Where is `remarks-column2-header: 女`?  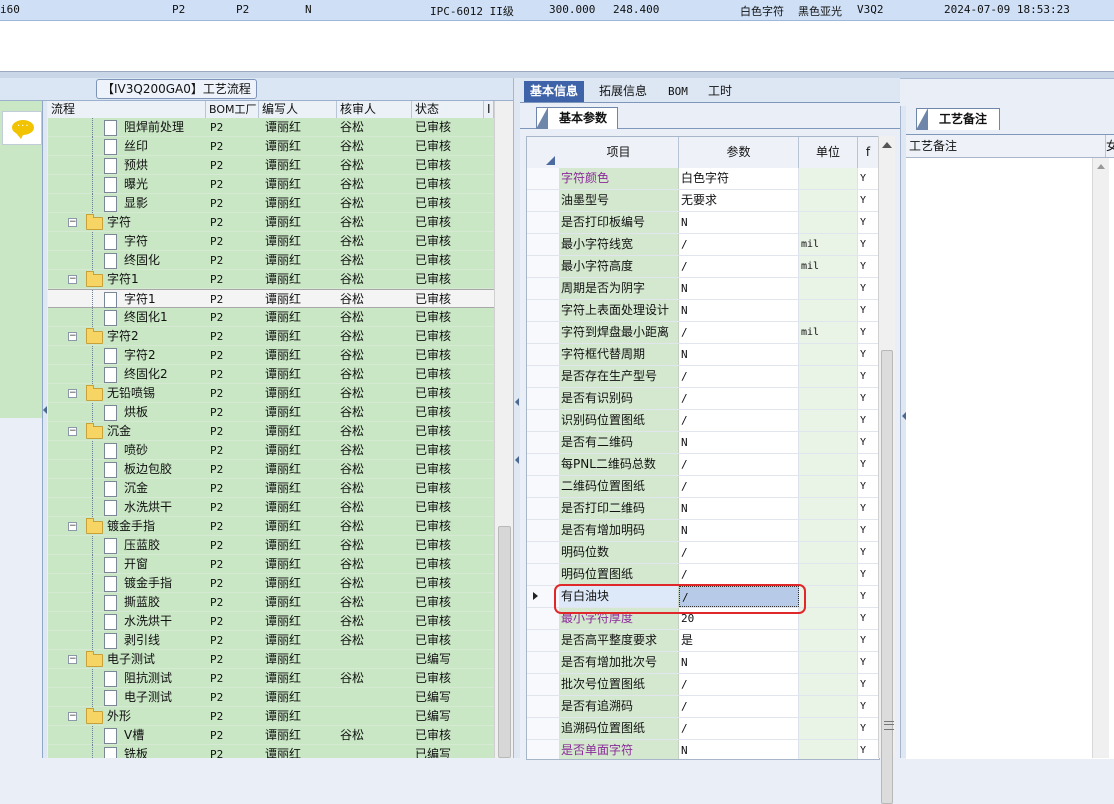 remarks-column2-header: 女 is located at coordinates (1110, 146).